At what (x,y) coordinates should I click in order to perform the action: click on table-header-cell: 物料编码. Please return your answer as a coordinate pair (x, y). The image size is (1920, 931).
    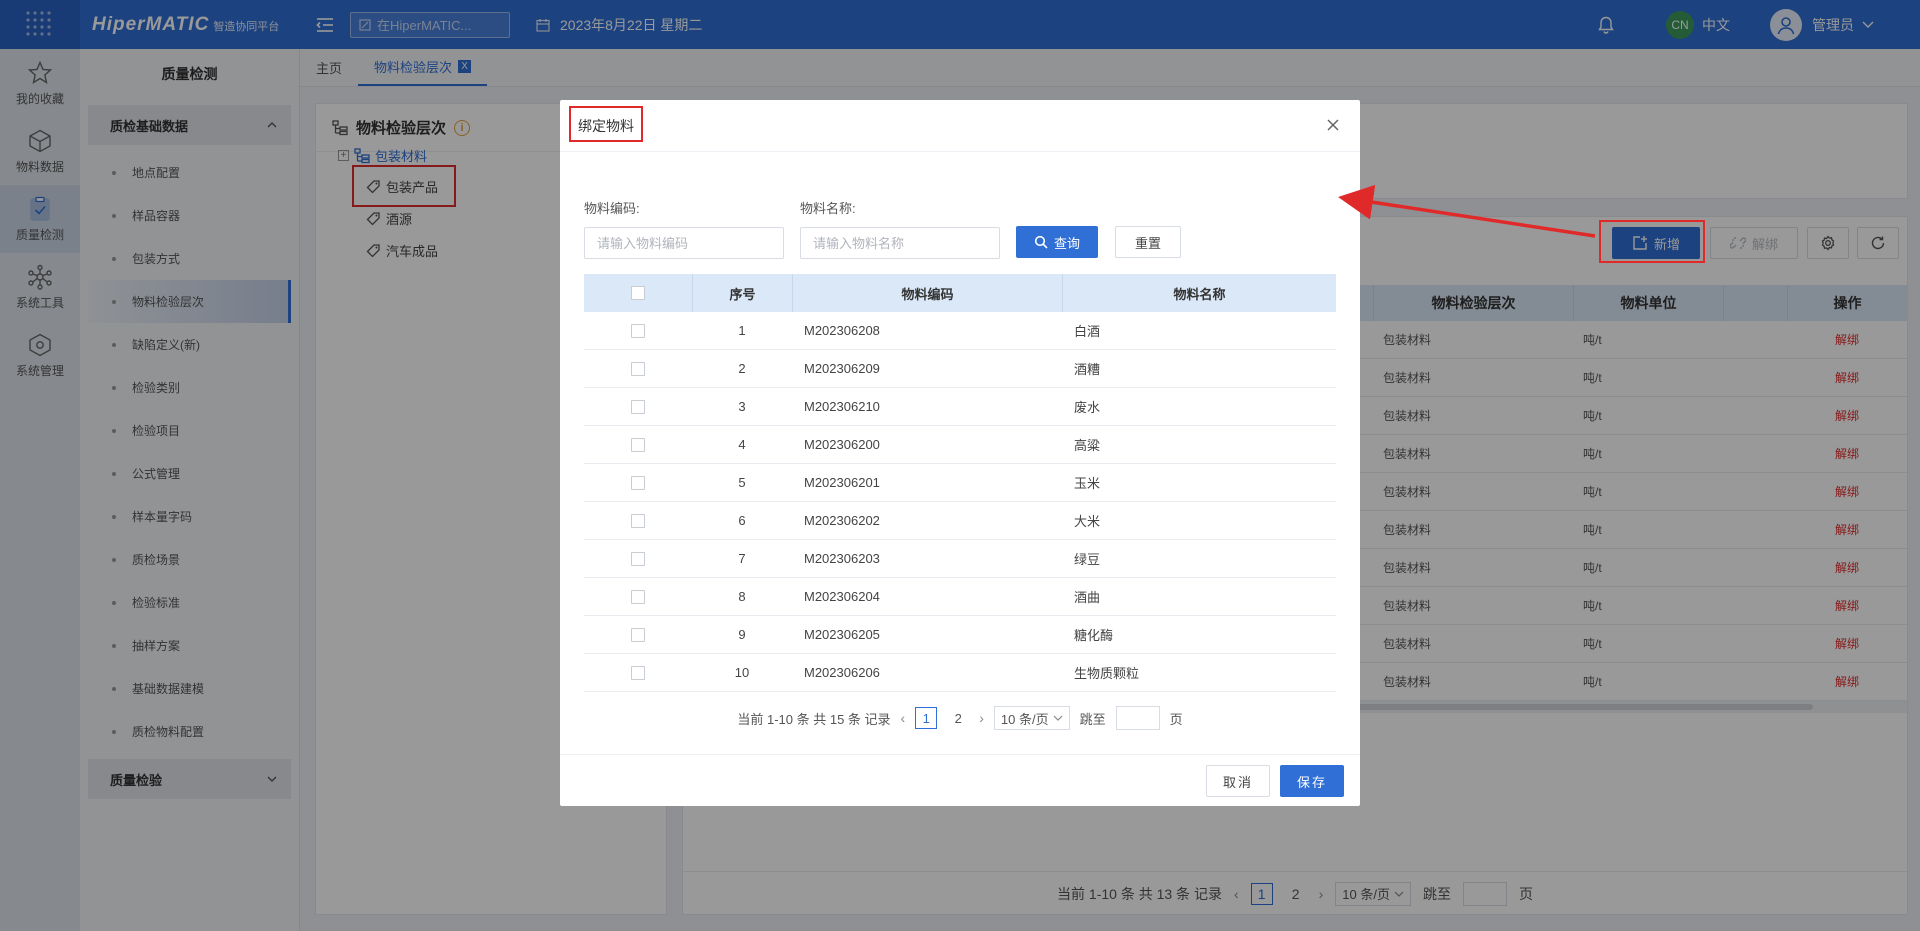
    Looking at the image, I should click on (927, 293).